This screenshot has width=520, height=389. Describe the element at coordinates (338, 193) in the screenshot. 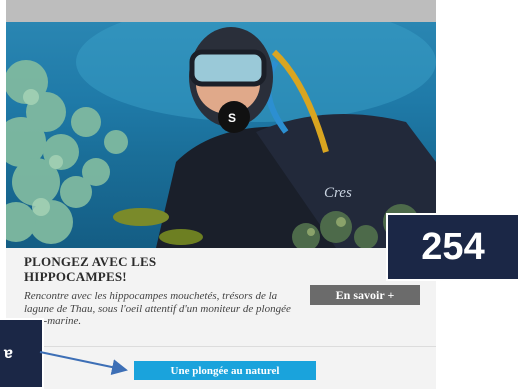

I see `wetsuit-brand-text: Cres` at that location.